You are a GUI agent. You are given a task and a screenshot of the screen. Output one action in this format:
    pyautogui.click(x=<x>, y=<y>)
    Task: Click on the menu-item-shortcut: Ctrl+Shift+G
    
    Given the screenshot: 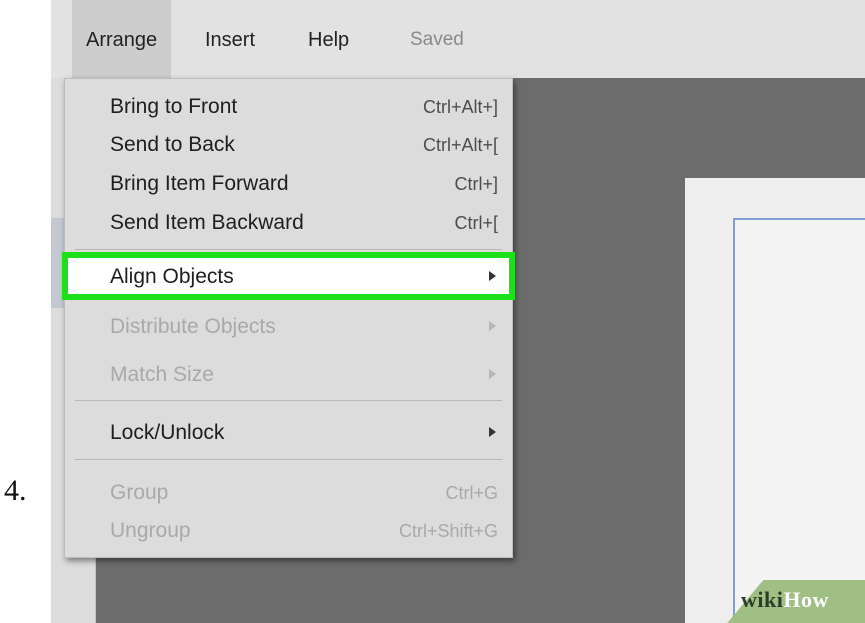 What is the action you would take?
    pyautogui.click(x=448, y=531)
    